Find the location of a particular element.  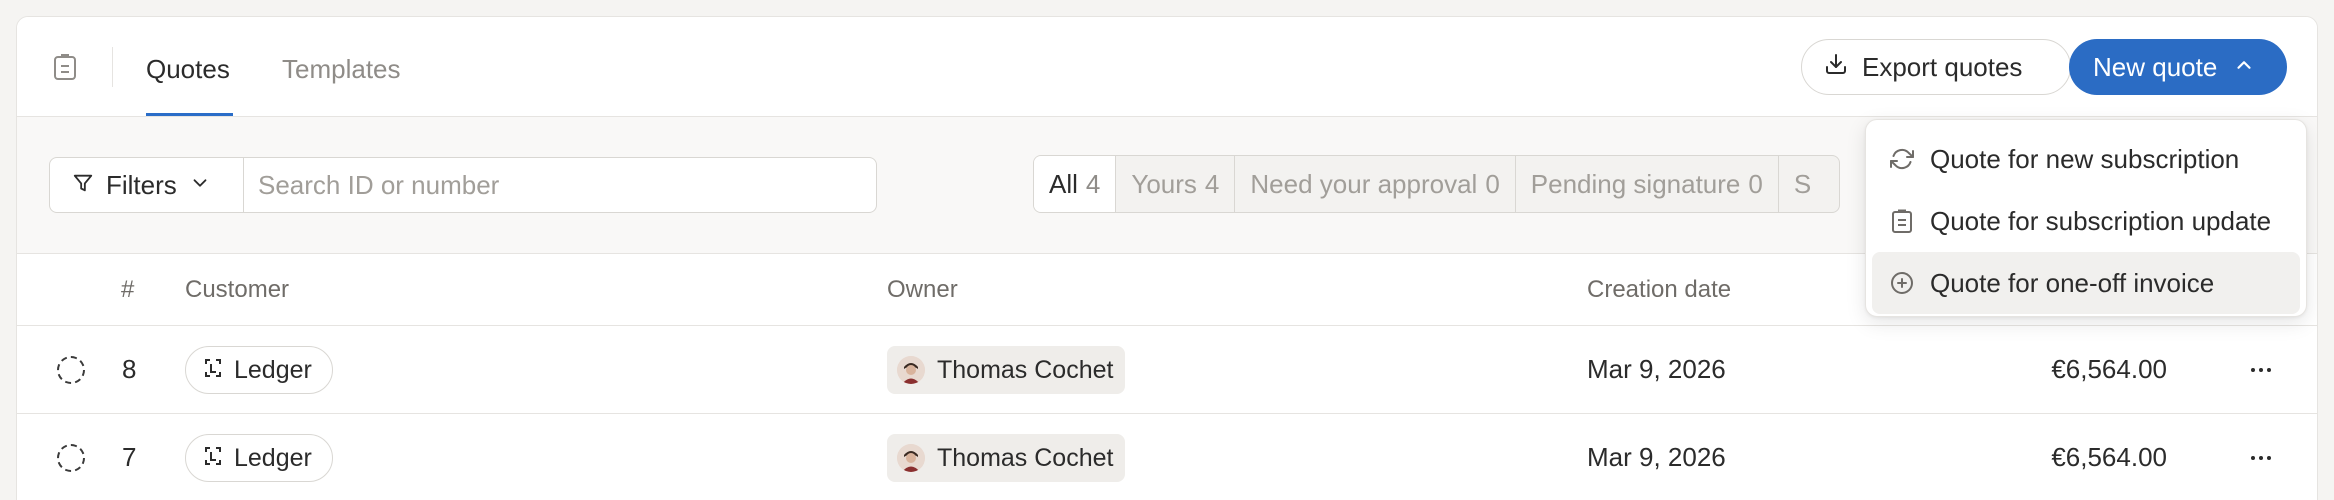

filter-search-group: Filters is located at coordinates (463, 185).